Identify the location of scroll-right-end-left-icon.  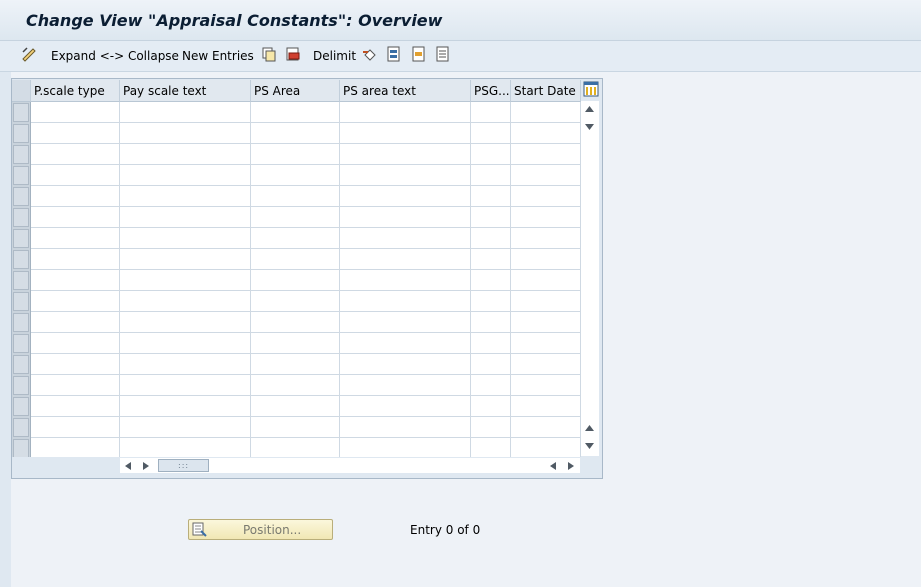
(553, 466).